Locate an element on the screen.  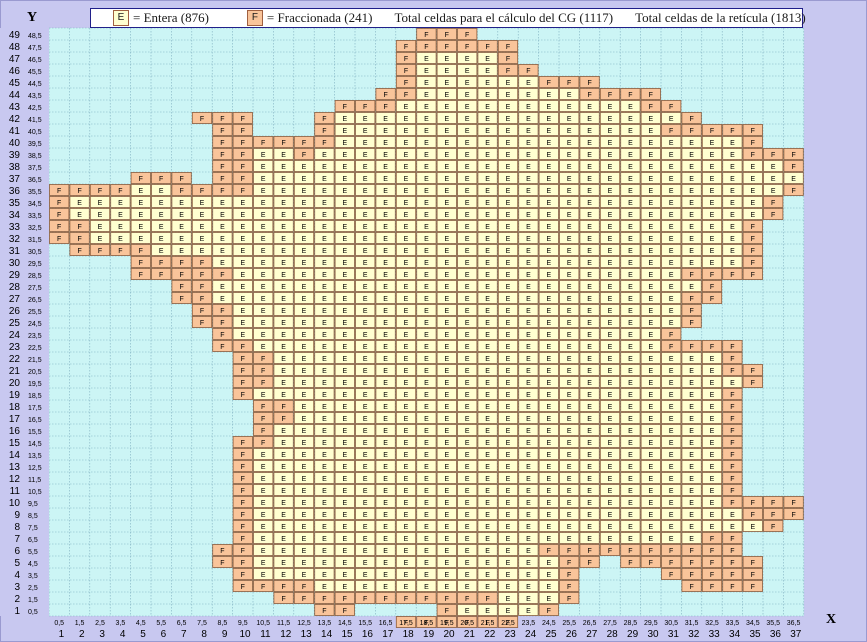
x-midpoint-label: 10,5 is located at coordinates (263, 623).